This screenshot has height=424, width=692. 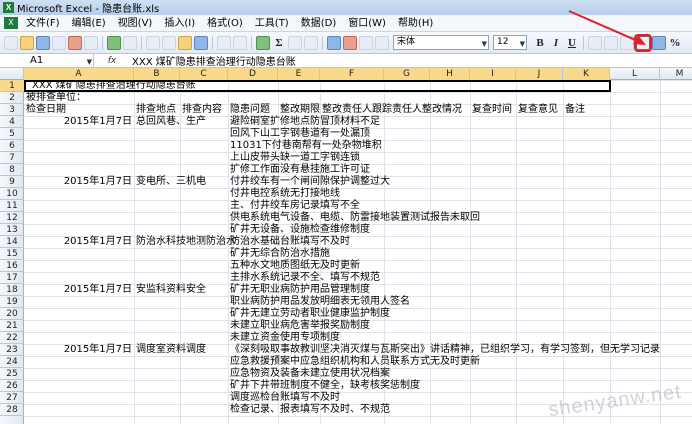 I want to click on align-left-icon, so click(x=595, y=42).